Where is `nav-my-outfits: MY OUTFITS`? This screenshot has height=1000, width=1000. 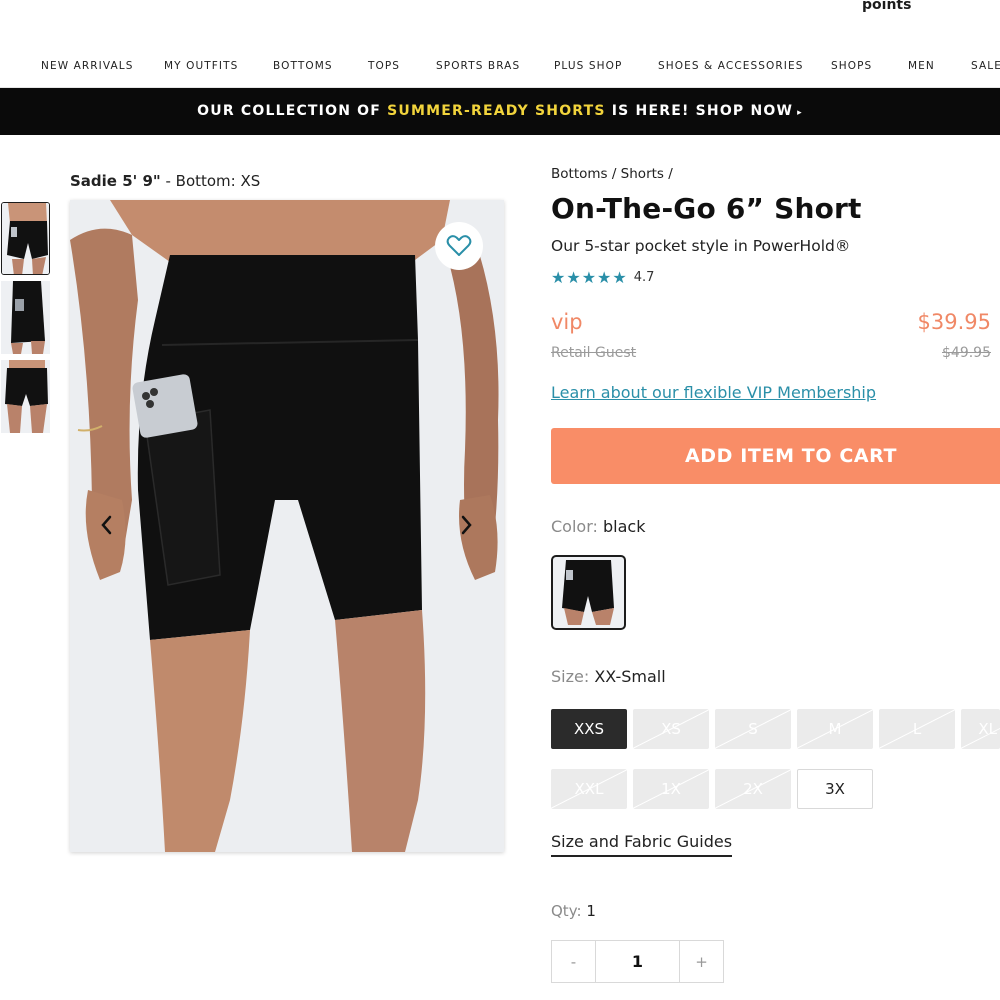 nav-my-outfits: MY OUTFITS is located at coordinates (201, 66).